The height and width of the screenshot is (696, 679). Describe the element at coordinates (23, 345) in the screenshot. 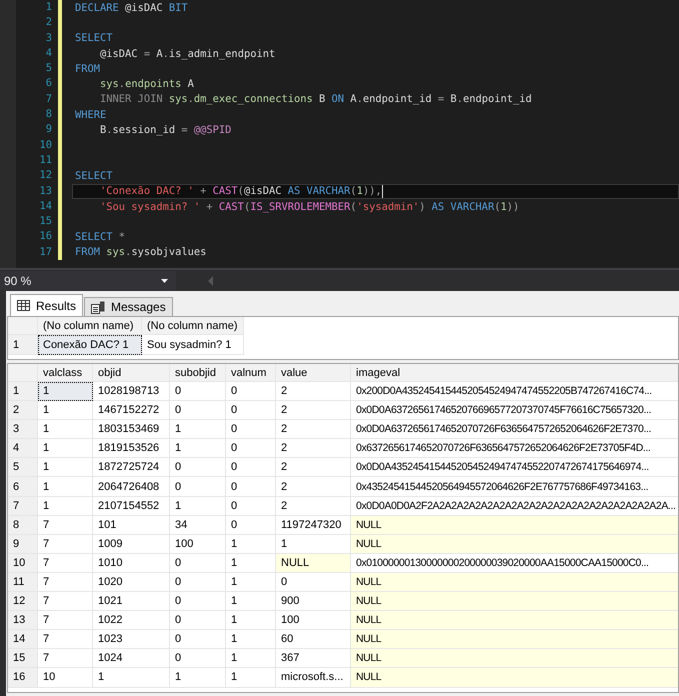

I see `row-number: 1` at that location.